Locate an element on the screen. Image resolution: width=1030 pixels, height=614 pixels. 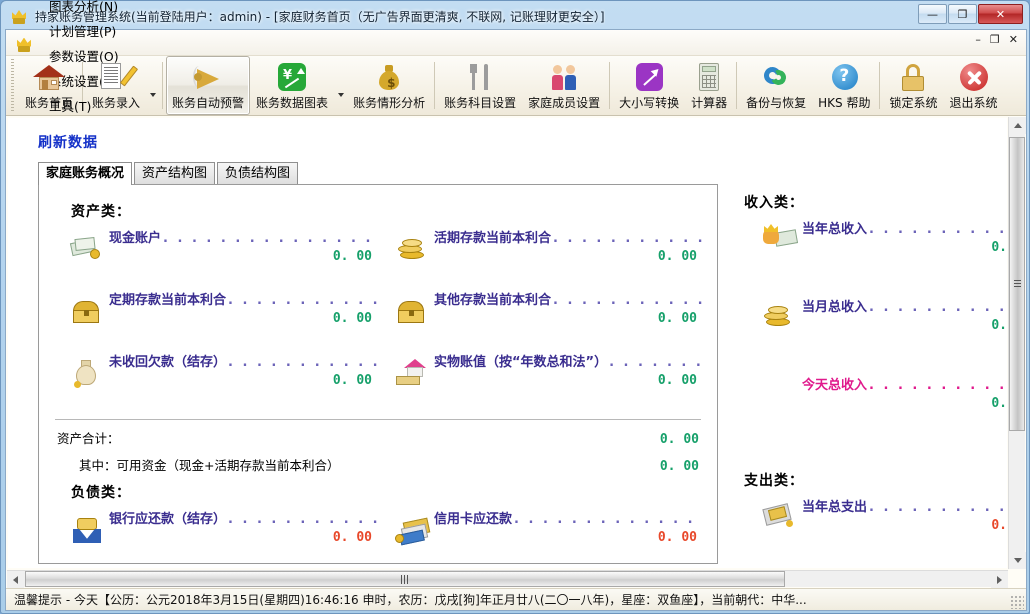
scrollbar-grip is located at coordinates (1017, 284).